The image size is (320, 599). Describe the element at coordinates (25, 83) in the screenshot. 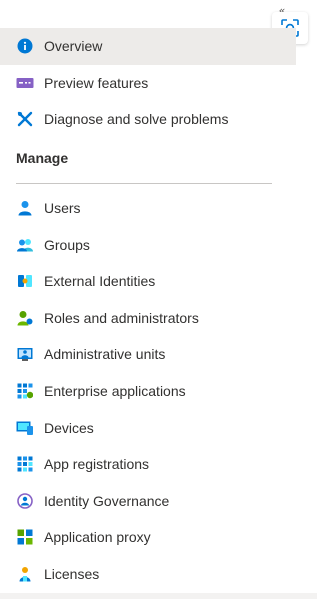

I see `preview-features-icon` at that location.